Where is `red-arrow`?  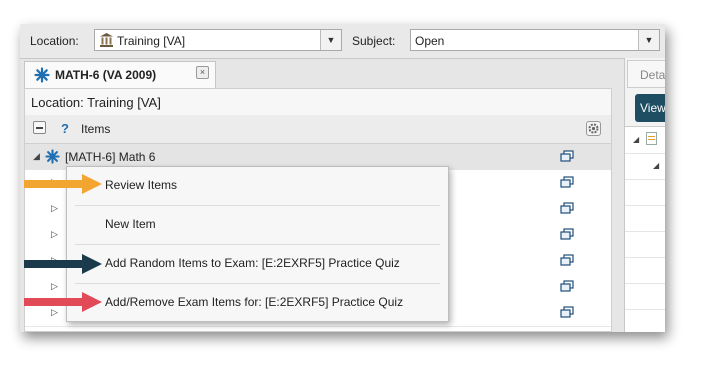 red-arrow is located at coordinates (63, 302).